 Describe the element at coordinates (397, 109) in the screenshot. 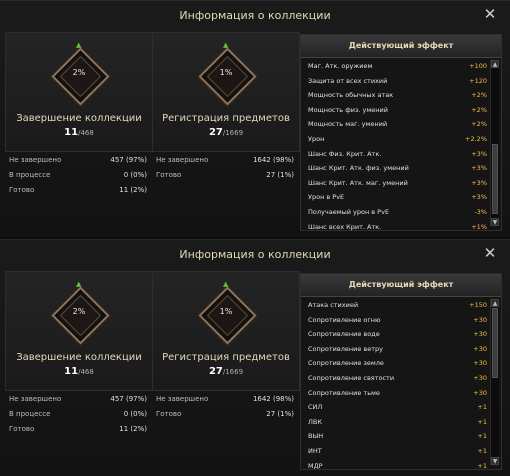

I see `effect-row: Мощность физ. умений +2%` at that location.